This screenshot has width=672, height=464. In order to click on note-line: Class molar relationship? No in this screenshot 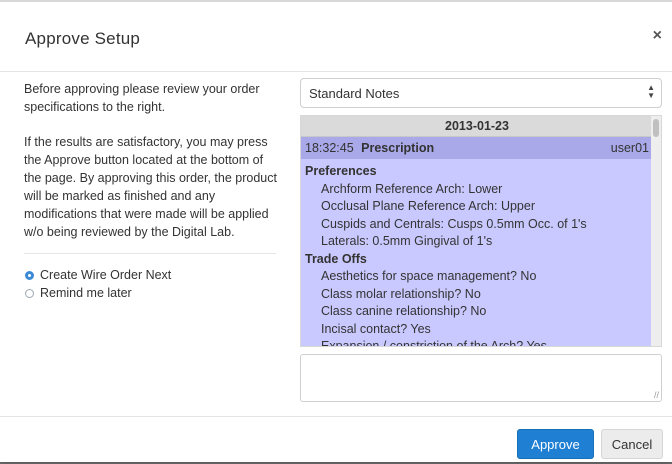, I will do `click(401, 293)`.